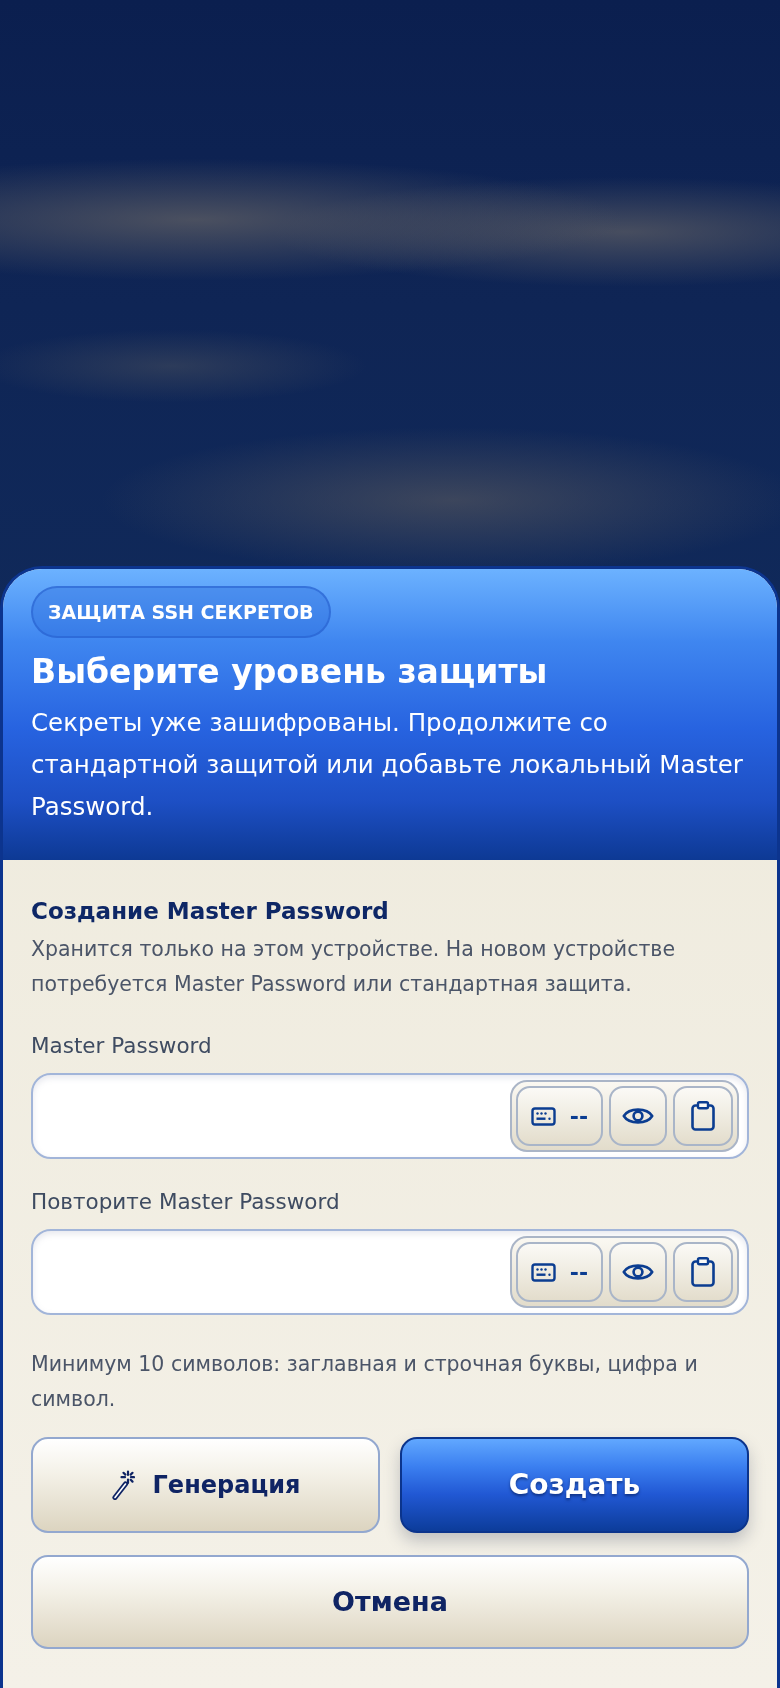 This screenshot has height=1688, width=780. Describe the element at coordinates (210, 911) in the screenshot. I see `section-title: Создание Master Password` at that location.